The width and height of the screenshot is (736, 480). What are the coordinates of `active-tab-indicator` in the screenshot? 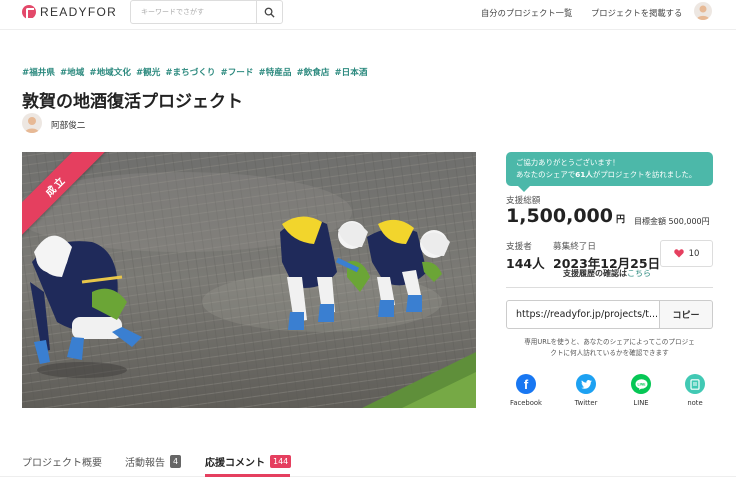 It's located at (247, 475).